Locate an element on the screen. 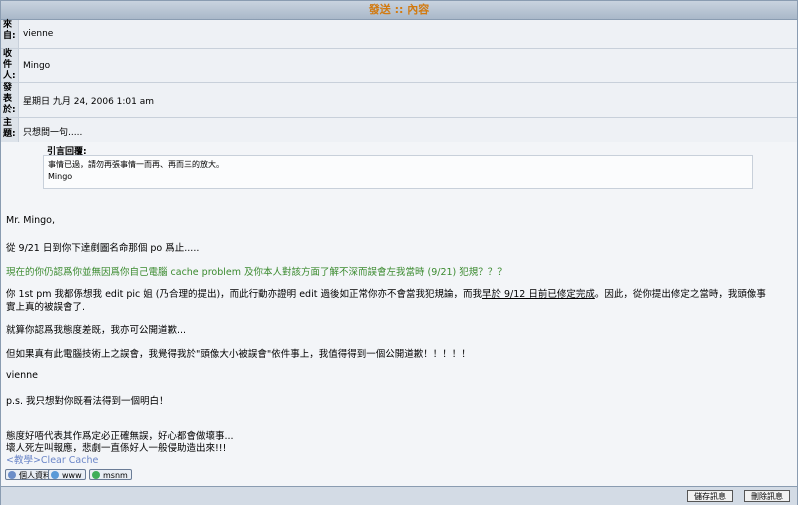 Image resolution: width=798 pixels, height=505 pixels. clear-cache-link: <教學>Clear Cache is located at coordinates (52, 459).